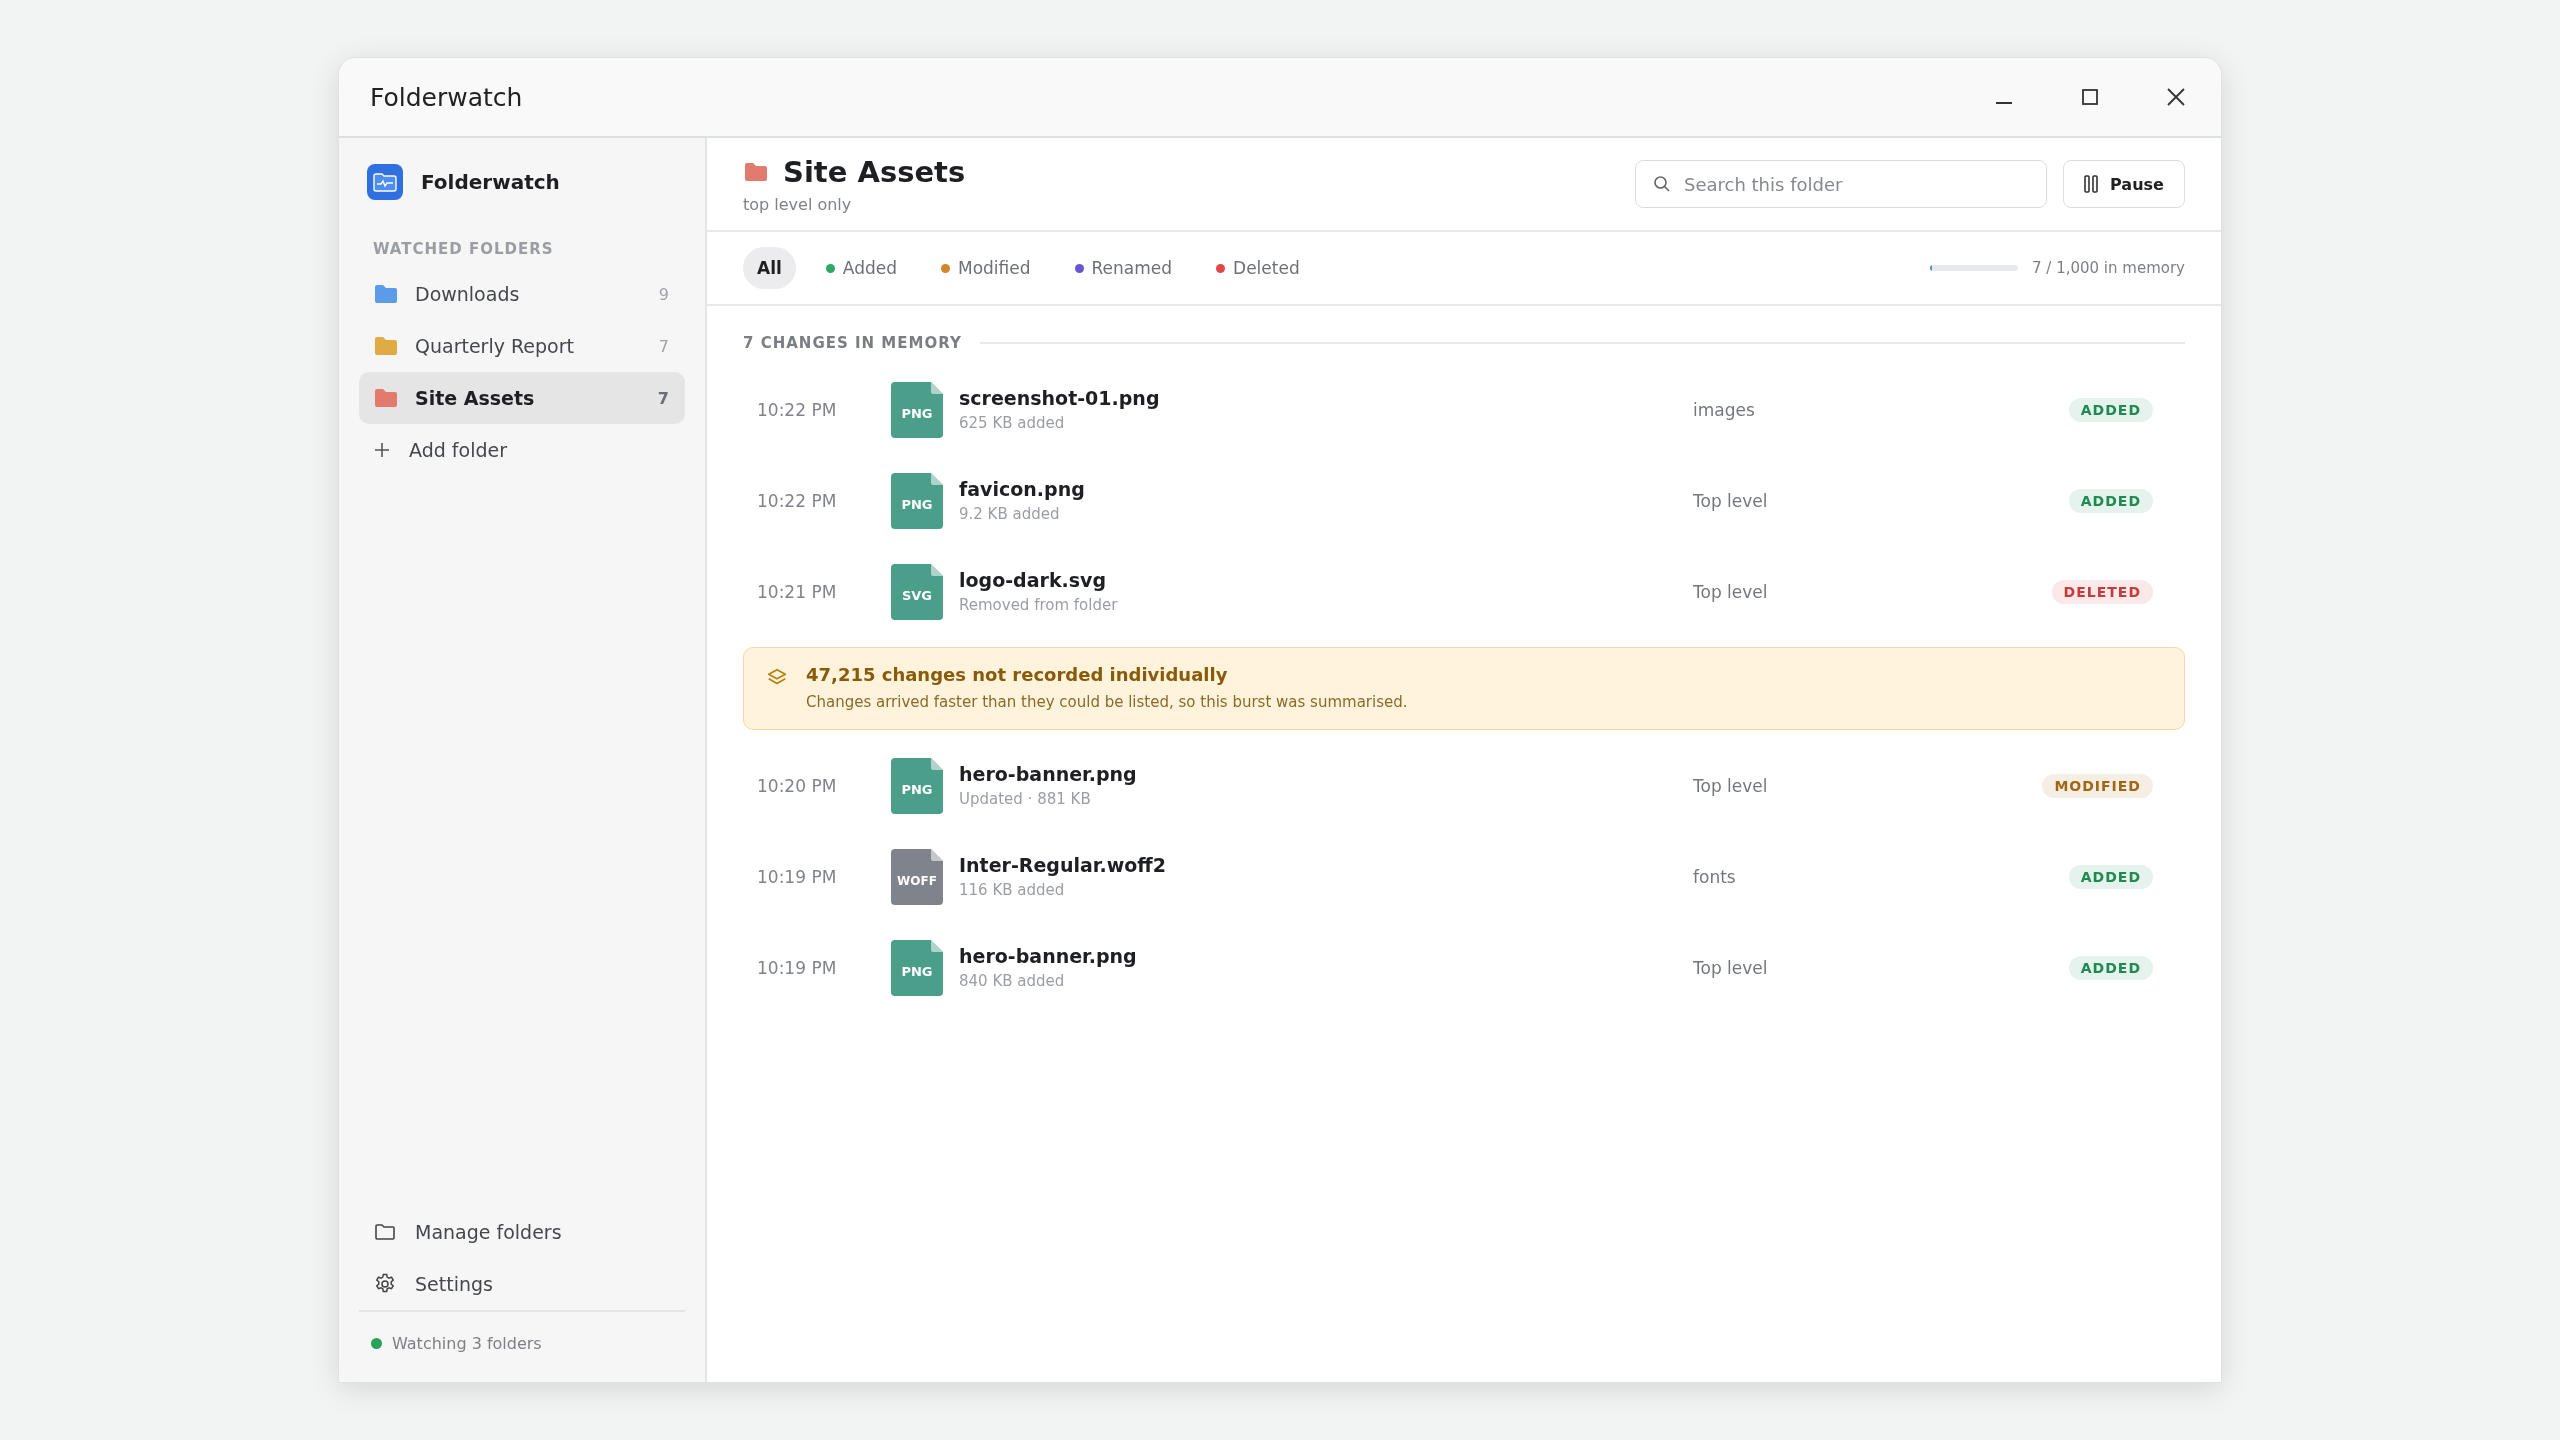 Image resolution: width=2560 pixels, height=1440 pixels. What do you see at coordinates (522, 294) in the screenshot?
I see `folder-item: Downloads 9` at bounding box center [522, 294].